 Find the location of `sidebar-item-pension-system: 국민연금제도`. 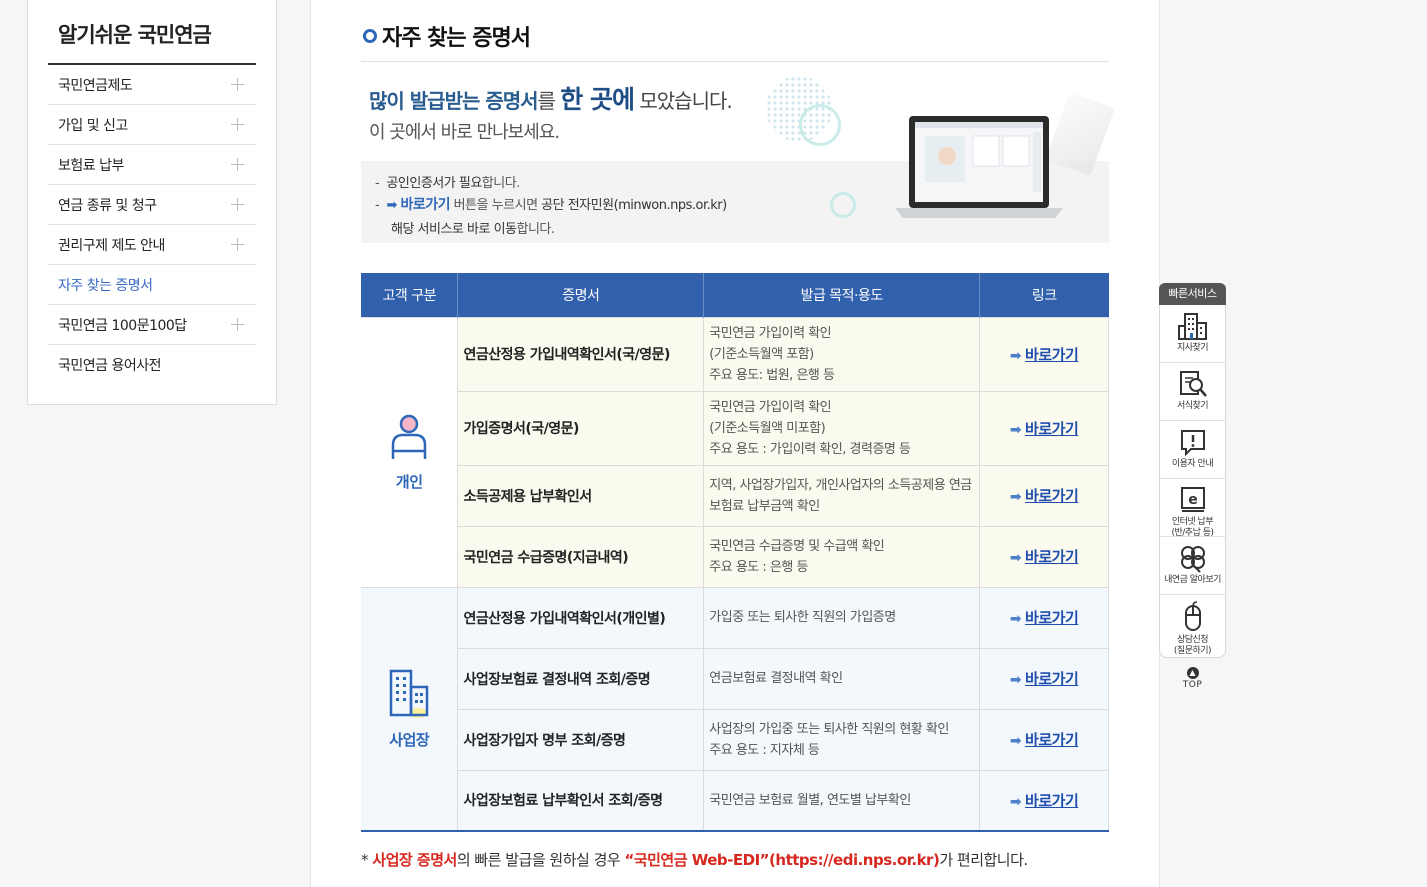

sidebar-item-pension-system: 국민연금제도 is located at coordinates (152, 85).